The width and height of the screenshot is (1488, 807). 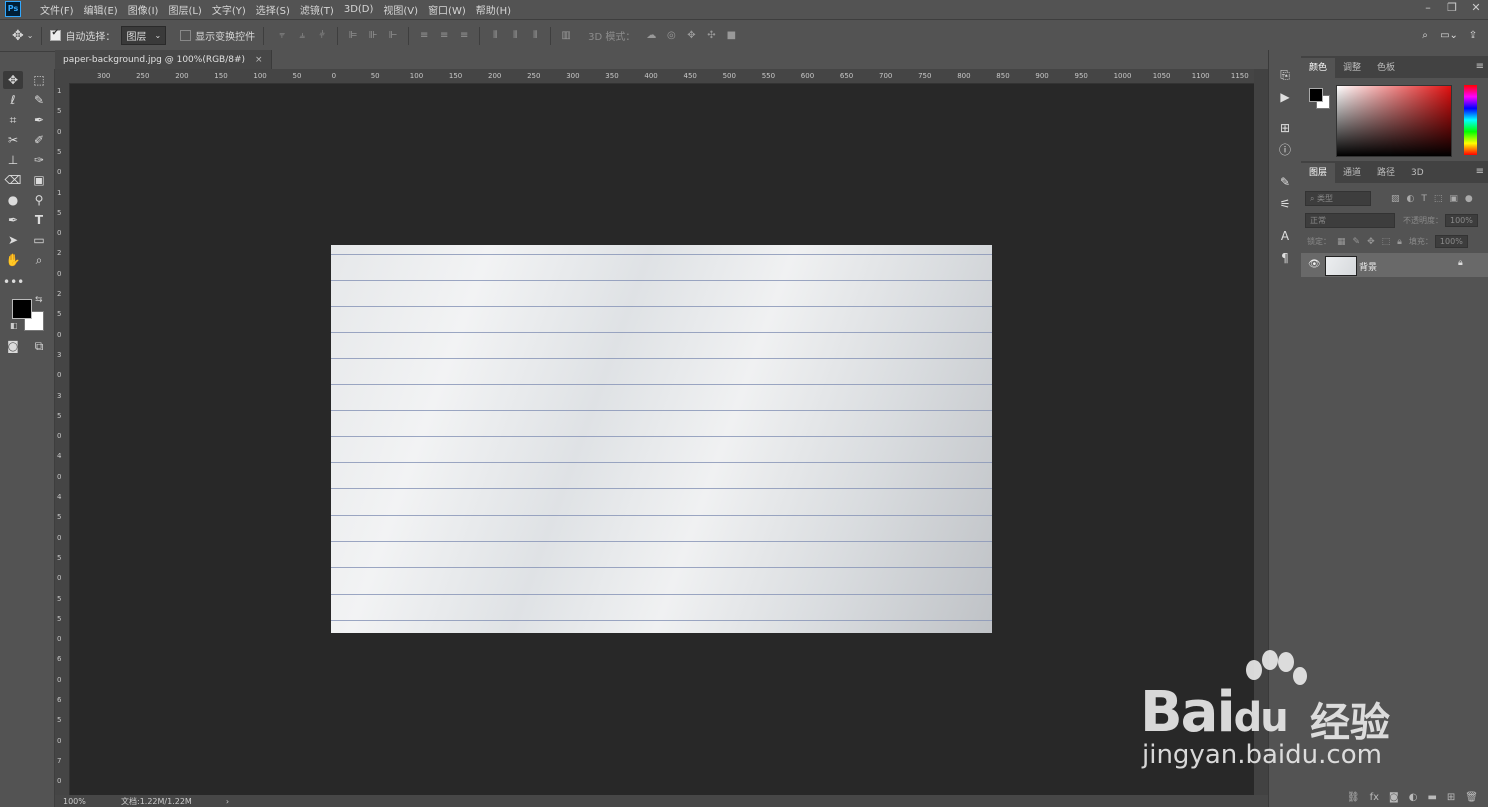 I want to click on opacity-input: 100%, so click(x=1461, y=220).